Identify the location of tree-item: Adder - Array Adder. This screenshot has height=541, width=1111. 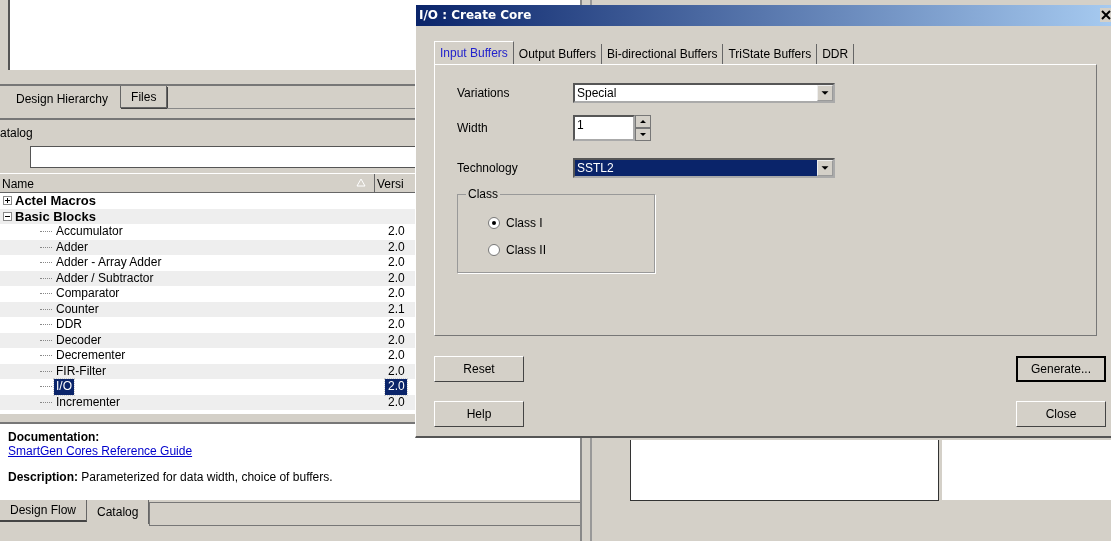
(109, 263).